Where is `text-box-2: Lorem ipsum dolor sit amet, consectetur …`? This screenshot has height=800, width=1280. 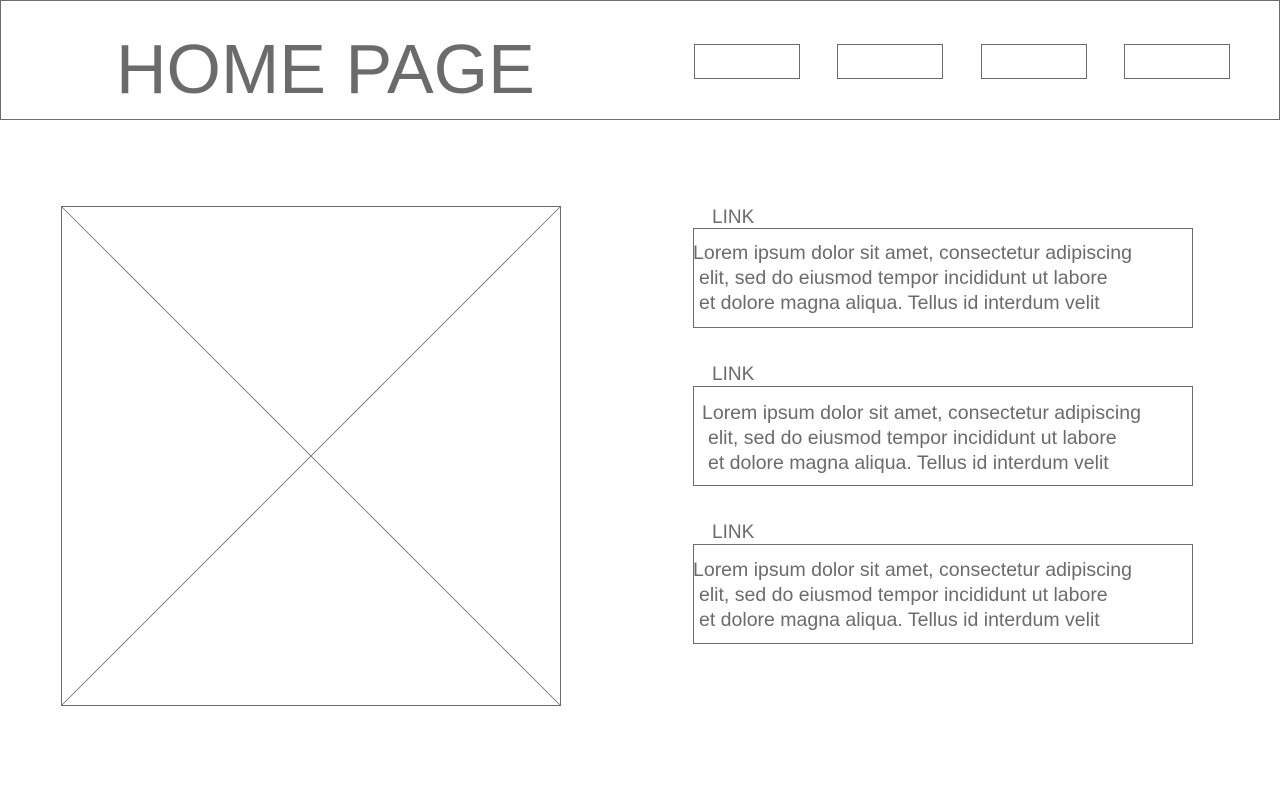 text-box-2: Lorem ipsum dolor sit amet, consectetur … is located at coordinates (943, 436).